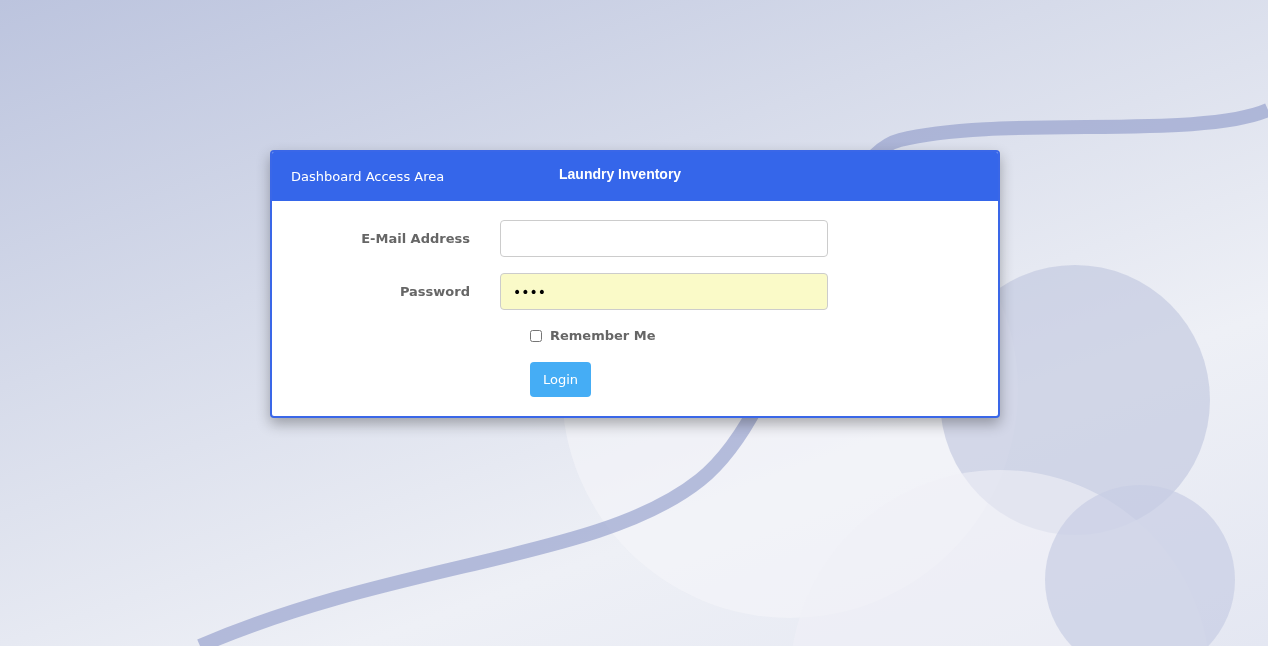 The width and height of the screenshot is (1268, 646). I want to click on brand-title: Laundry Inventory, so click(620, 174).